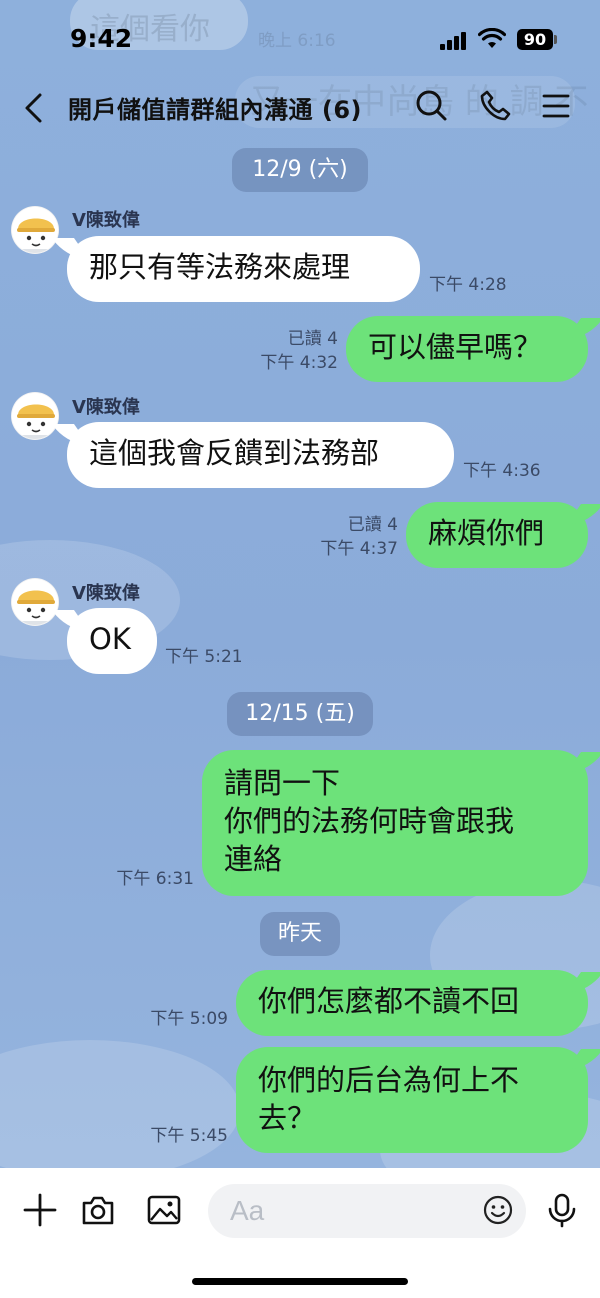 The image size is (600, 1298). What do you see at coordinates (189, 1136) in the screenshot?
I see `message-time: 下午 5:45` at bounding box center [189, 1136].